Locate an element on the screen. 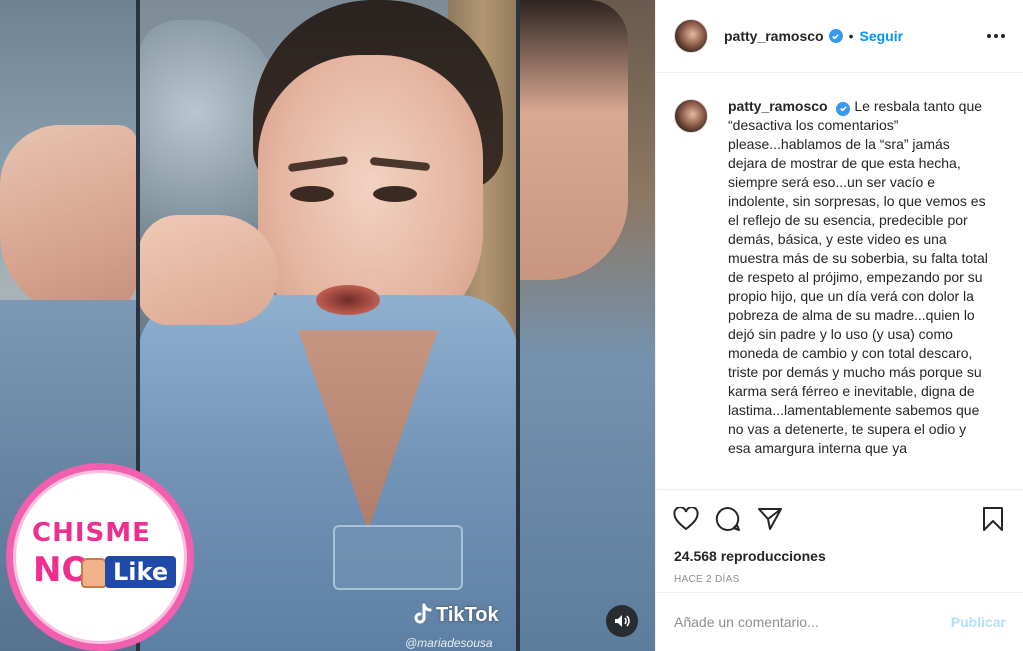 Image resolution: width=1023 pixels, height=651 pixels. more-options-icon is located at coordinates (996, 36).